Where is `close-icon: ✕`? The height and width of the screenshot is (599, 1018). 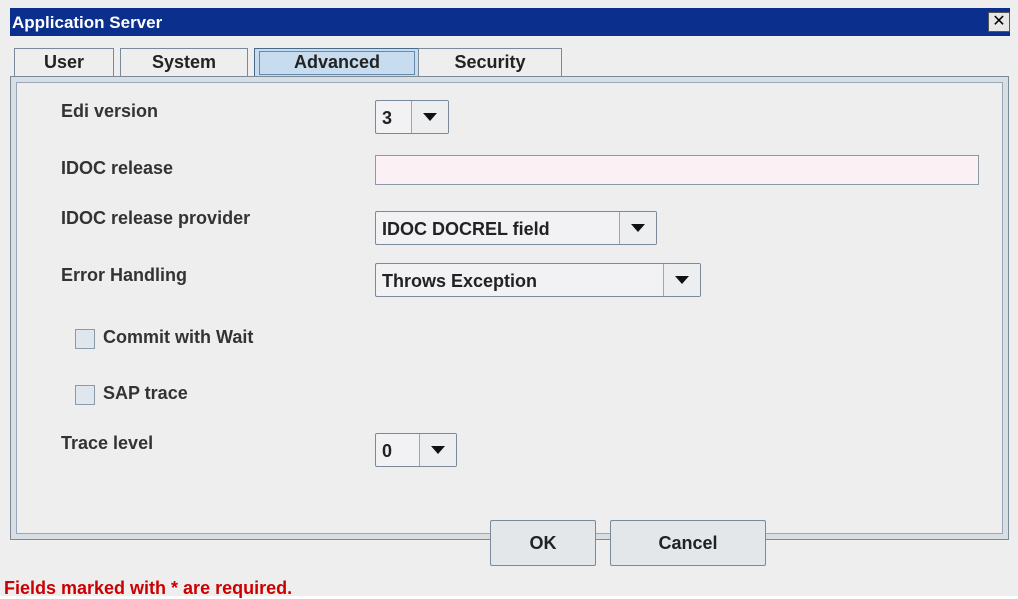 close-icon: ✕ is located at coordinates (999, 21).